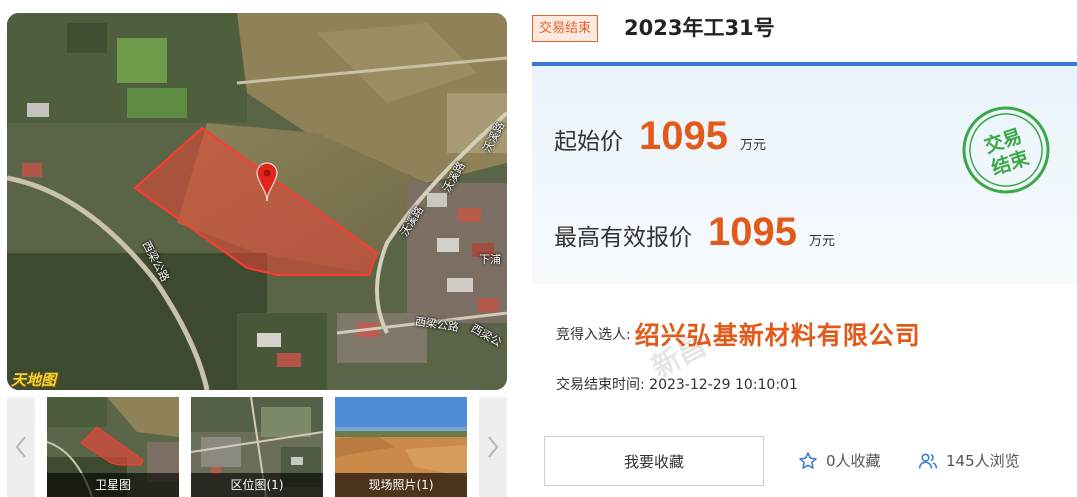  What do you see at coordinates (699, 28) in the screenshot?
I see `page-title: 2023年工31号` at bounding box center [699, 28].